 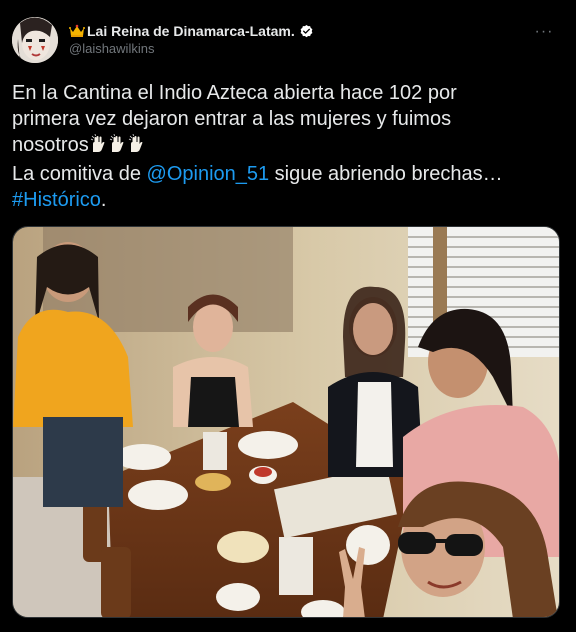 I want to click on mention-link: @Opinion_51, so click(x=208, y=174).